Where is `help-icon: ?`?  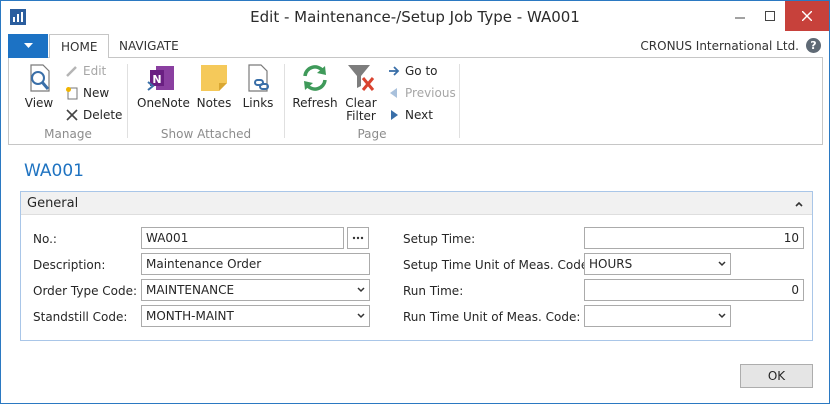
help-icon: ? is located at coordinates (813, 45).